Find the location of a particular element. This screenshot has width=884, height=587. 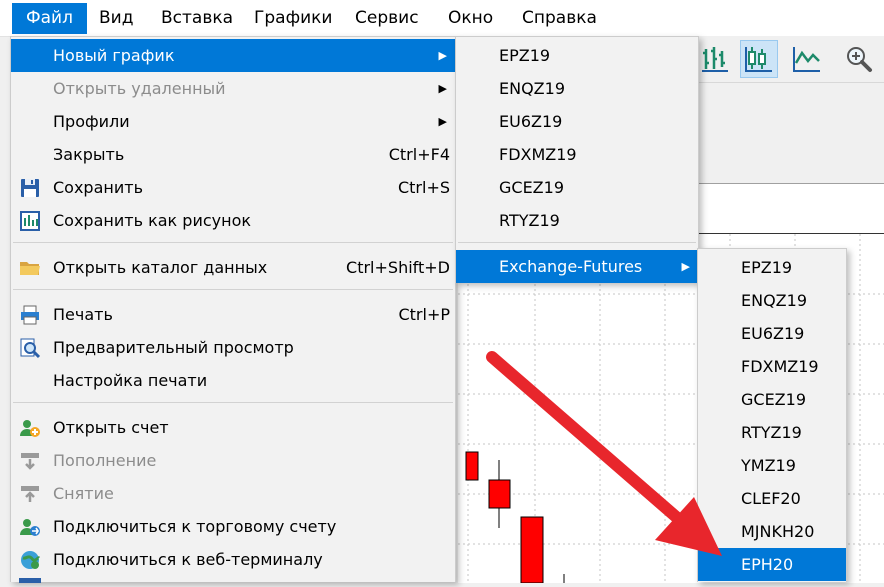

annotation-arrow-icon is located at coordinates (604, 453).